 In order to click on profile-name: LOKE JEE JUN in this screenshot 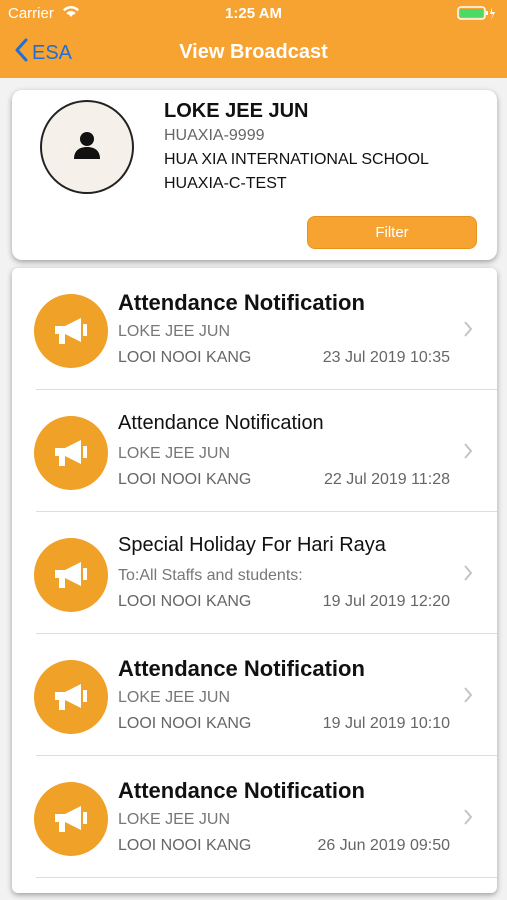, I will do `click(236, 111)`.